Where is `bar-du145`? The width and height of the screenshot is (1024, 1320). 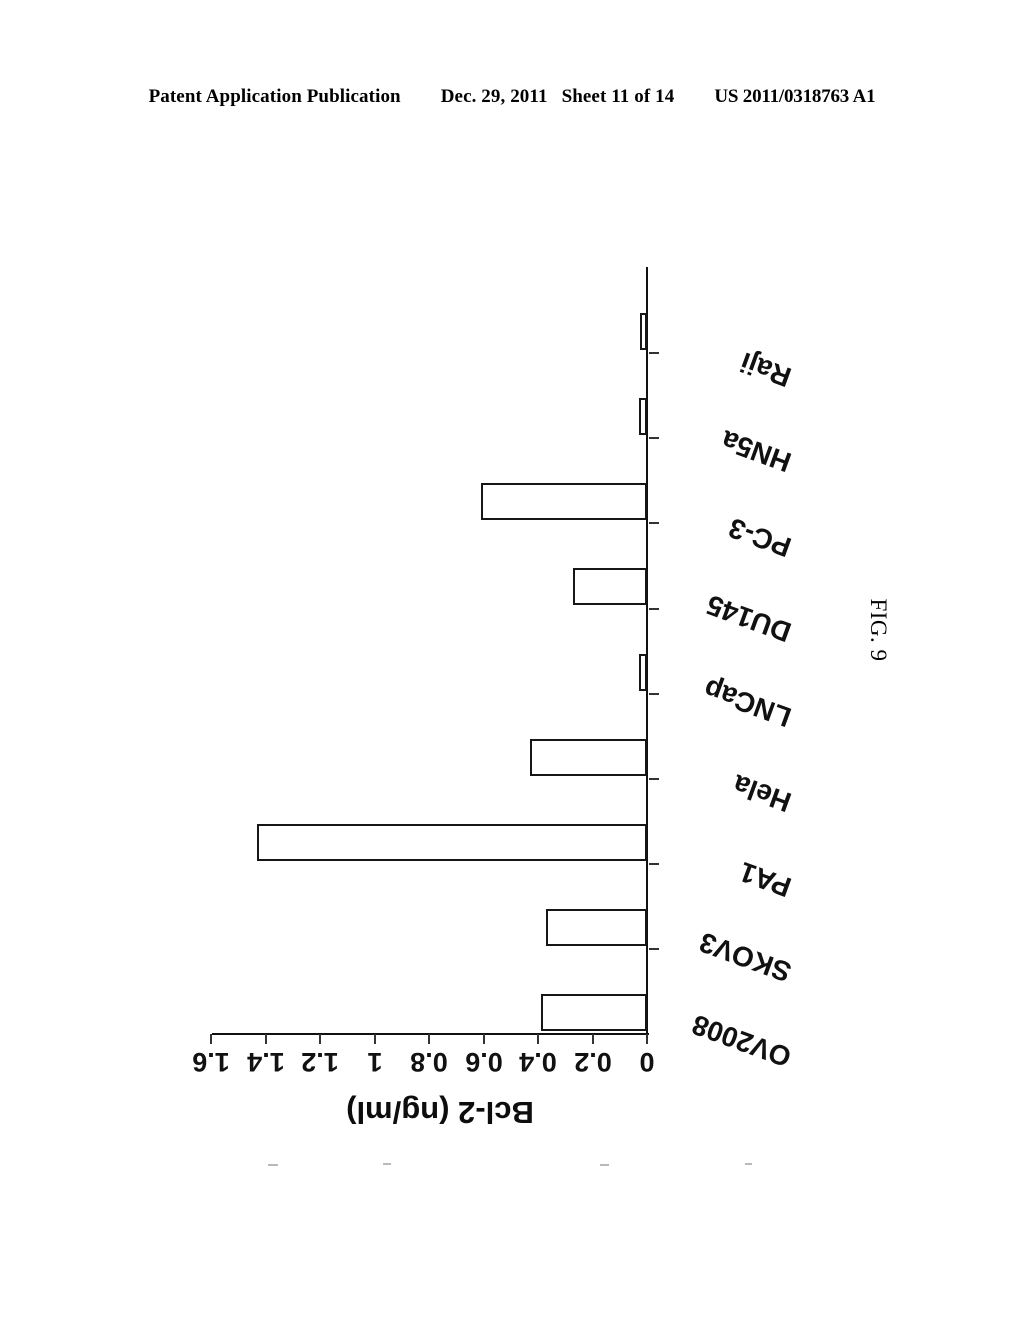 bar-du145 is located at coordinates (610, 587).